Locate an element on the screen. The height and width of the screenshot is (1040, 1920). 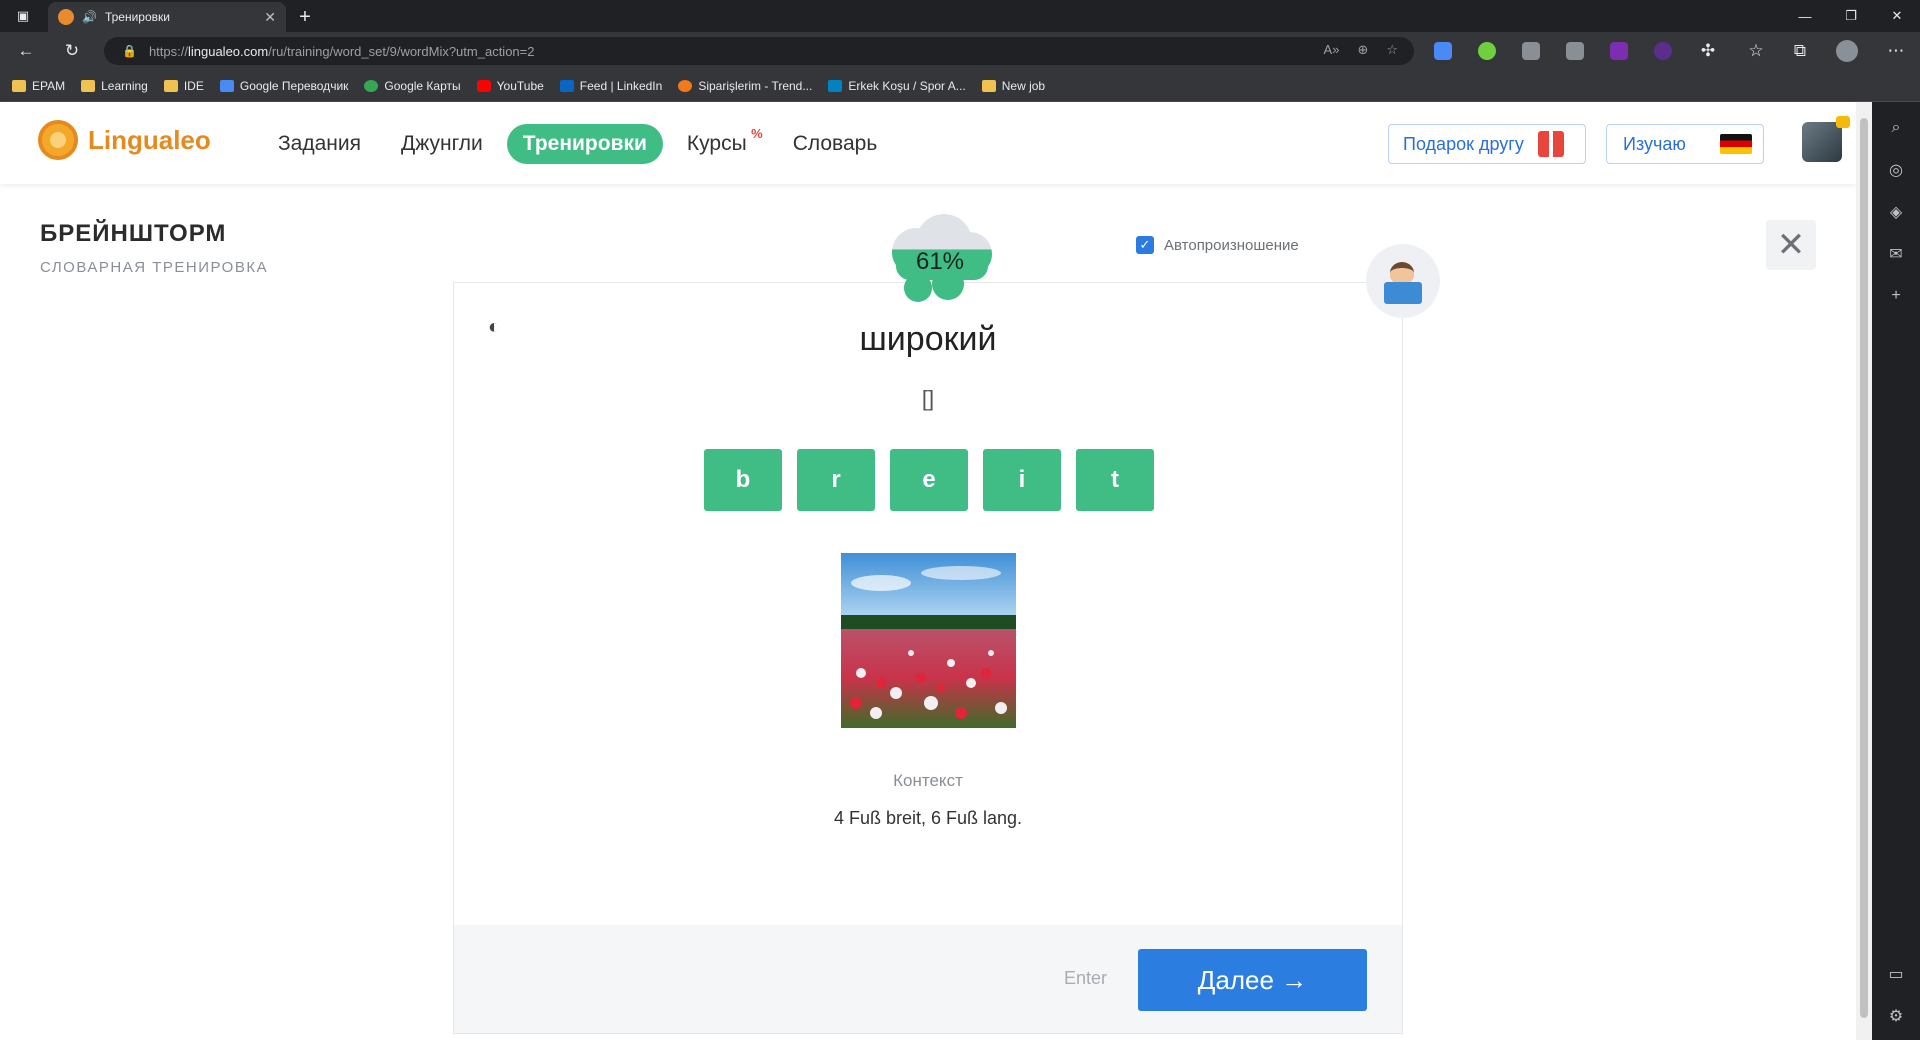
next-button: Далее → is located at coordinates (1252, 980).